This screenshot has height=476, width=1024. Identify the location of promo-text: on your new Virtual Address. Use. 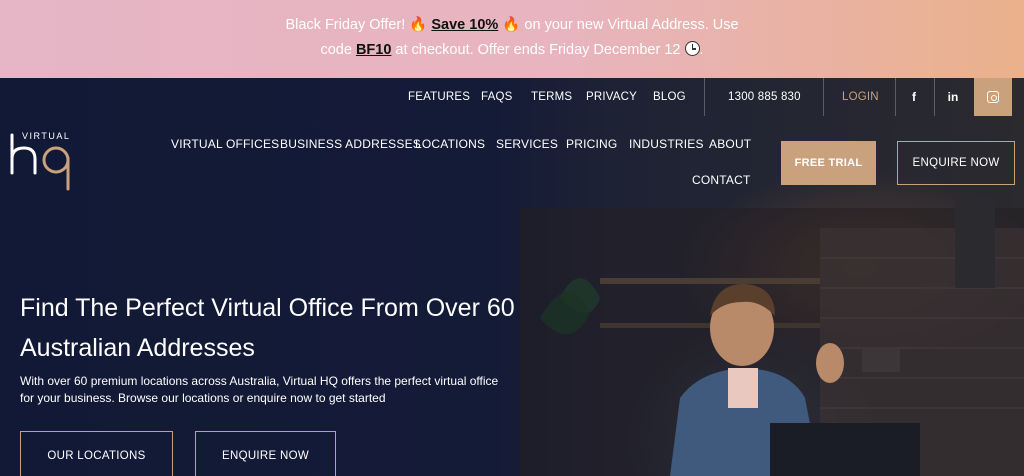
(629, 25).